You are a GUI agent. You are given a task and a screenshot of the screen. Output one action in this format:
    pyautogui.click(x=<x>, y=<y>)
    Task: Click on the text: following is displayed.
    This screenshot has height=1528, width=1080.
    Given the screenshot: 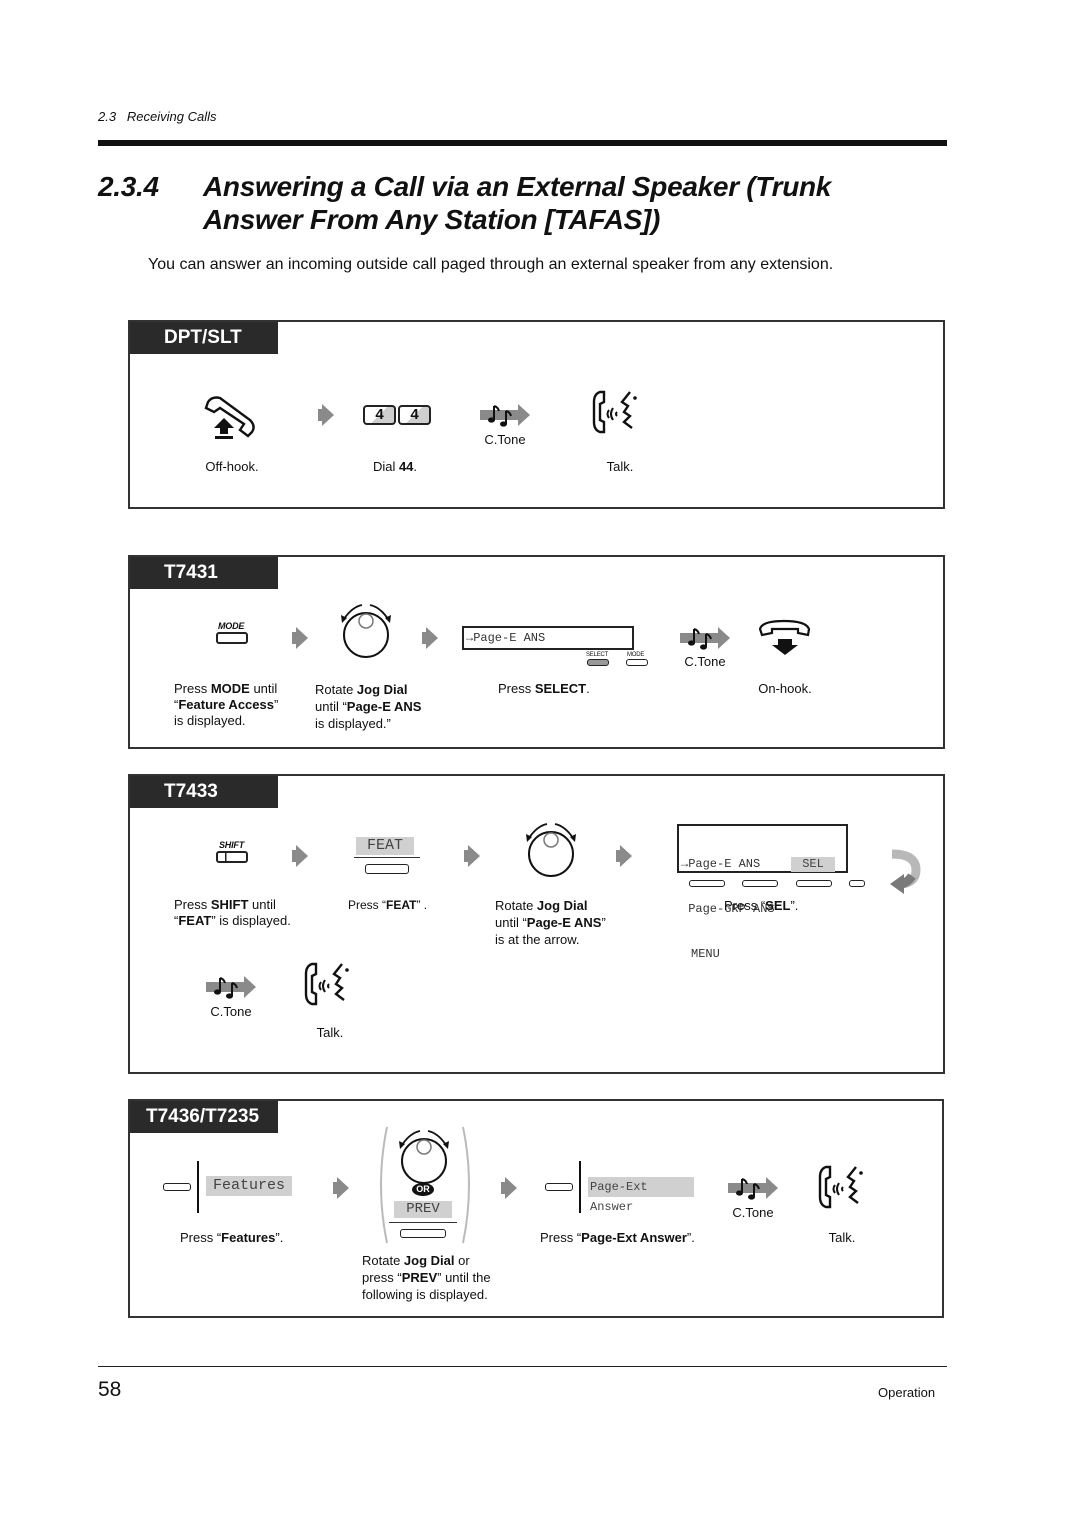 What is the action you would take?
    pyautogui.click(x=425, y=1294)
    